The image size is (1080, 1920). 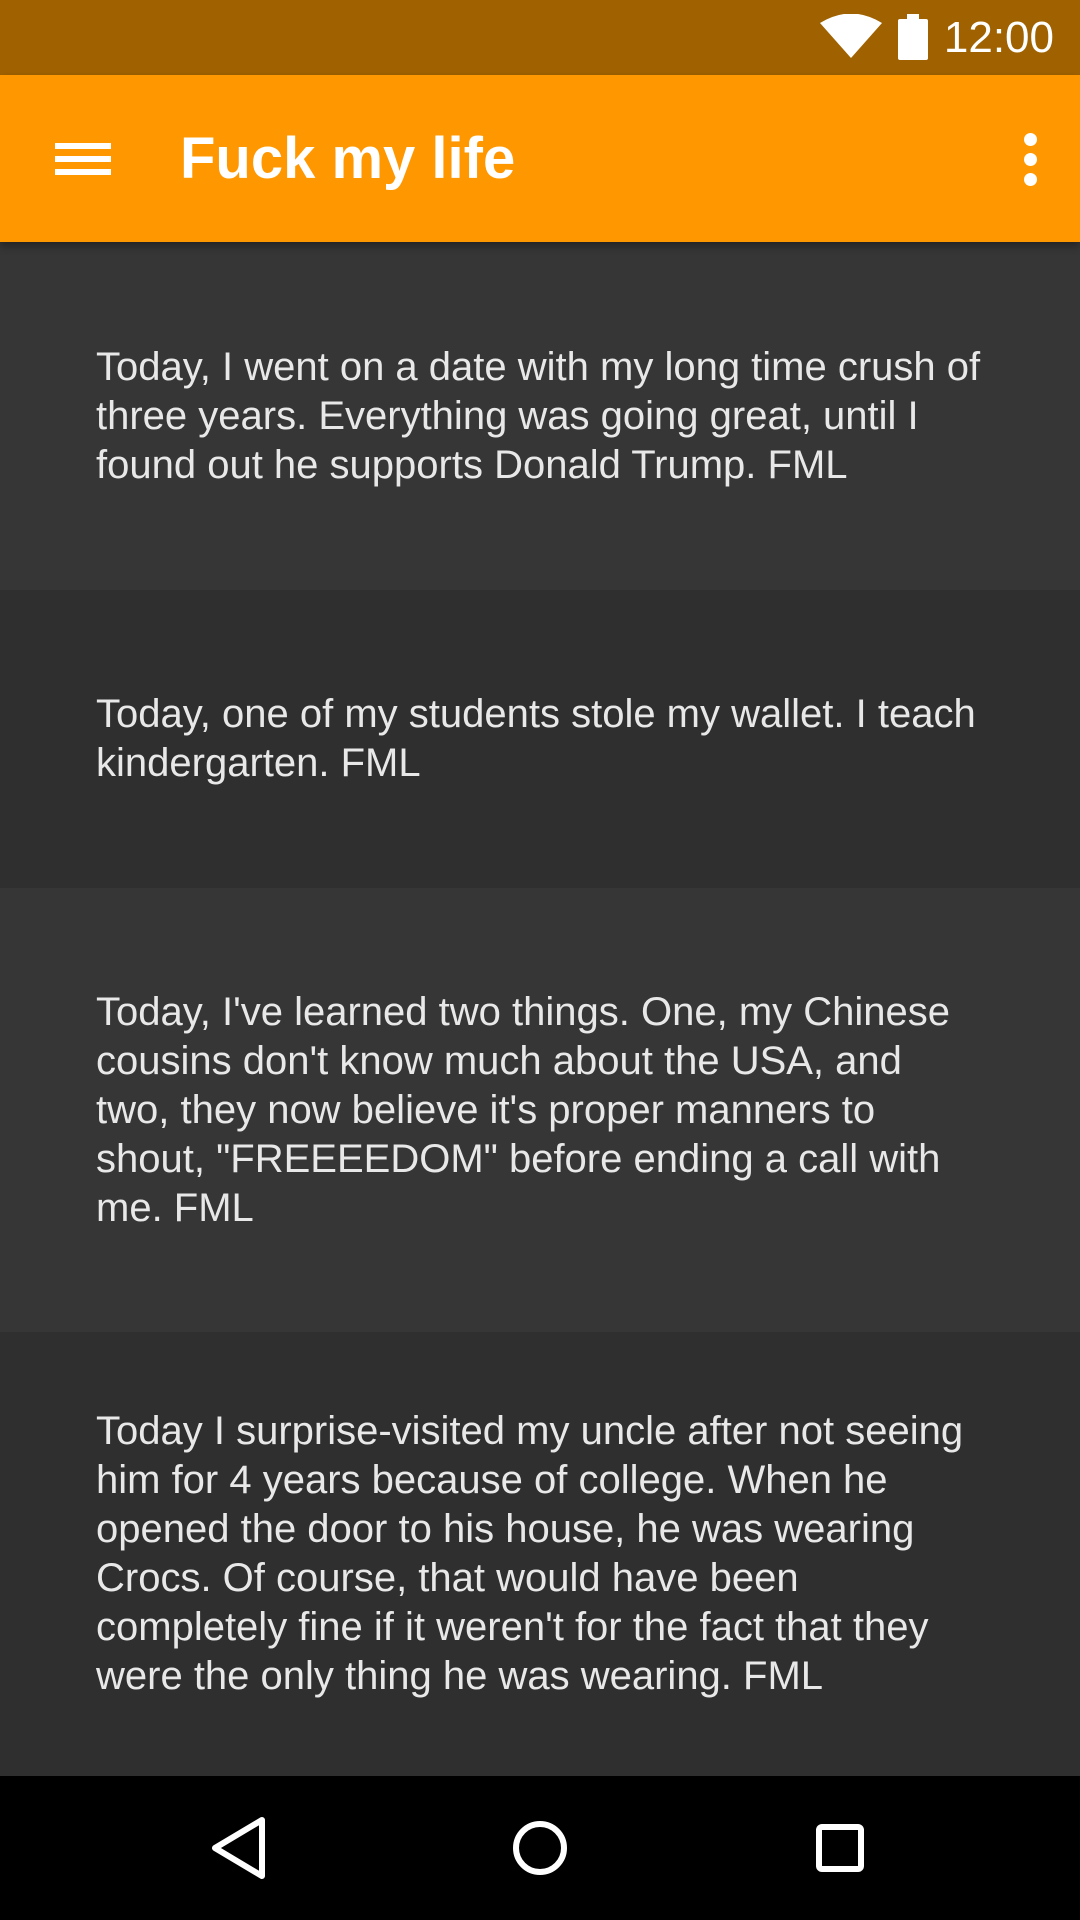 What do you see at coordinates (240, 1848) in the screenshot?
I see `back-icon` at bounding box center [240, 1848].